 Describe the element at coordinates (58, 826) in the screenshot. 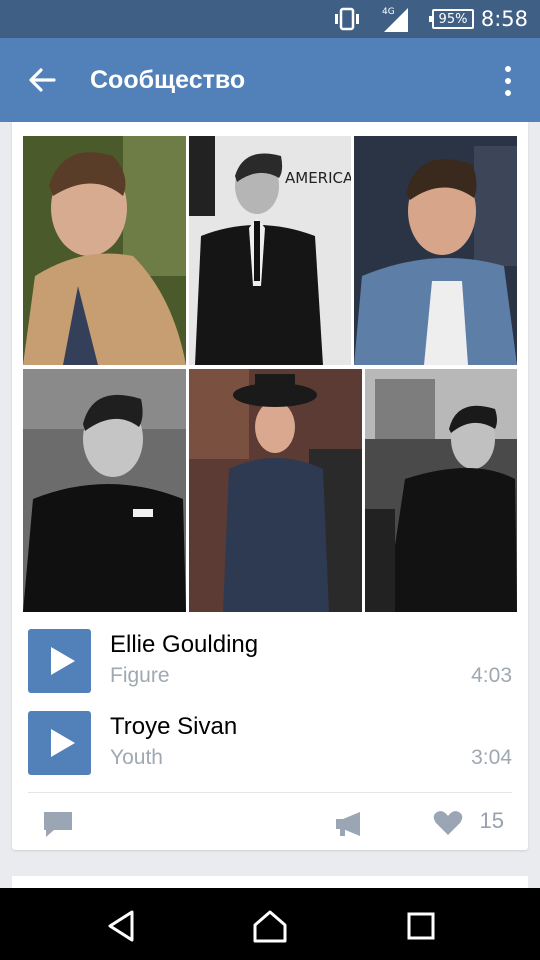

I see `comment-icon` at that location.